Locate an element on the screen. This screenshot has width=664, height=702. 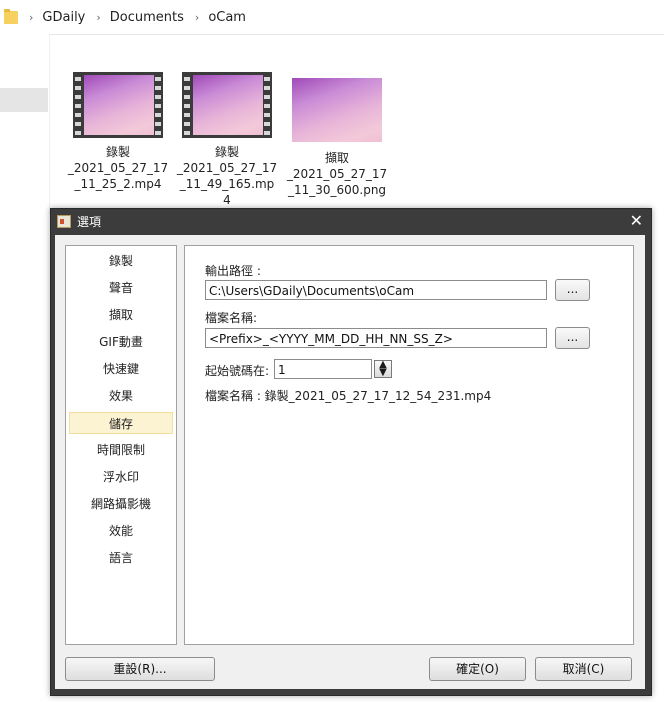
category-effects: 效果 is located at coordinates (121, 396).